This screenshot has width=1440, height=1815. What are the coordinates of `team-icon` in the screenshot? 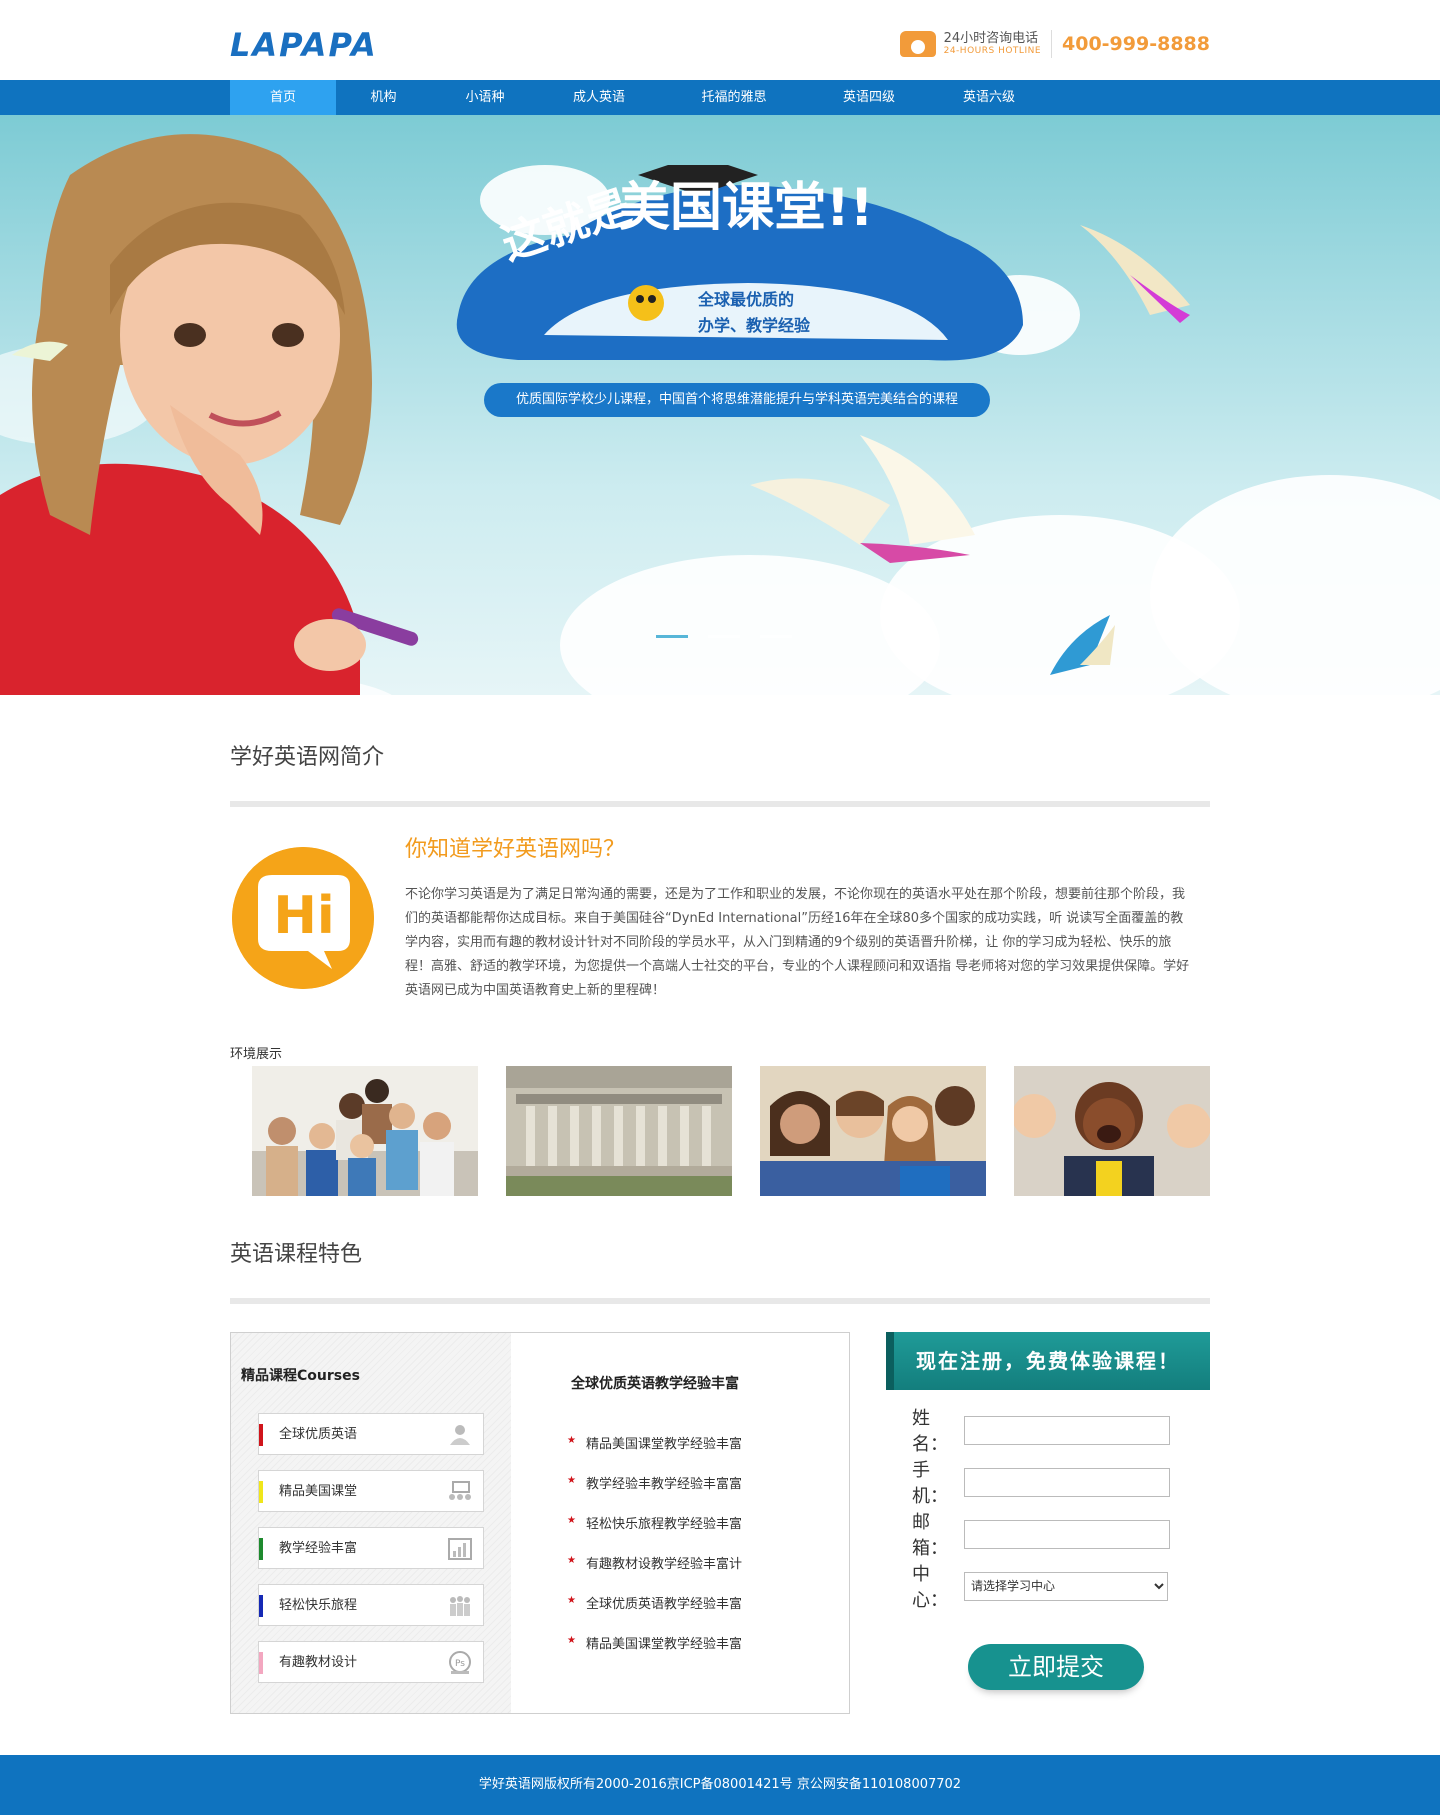 It's located at (460, 1606).